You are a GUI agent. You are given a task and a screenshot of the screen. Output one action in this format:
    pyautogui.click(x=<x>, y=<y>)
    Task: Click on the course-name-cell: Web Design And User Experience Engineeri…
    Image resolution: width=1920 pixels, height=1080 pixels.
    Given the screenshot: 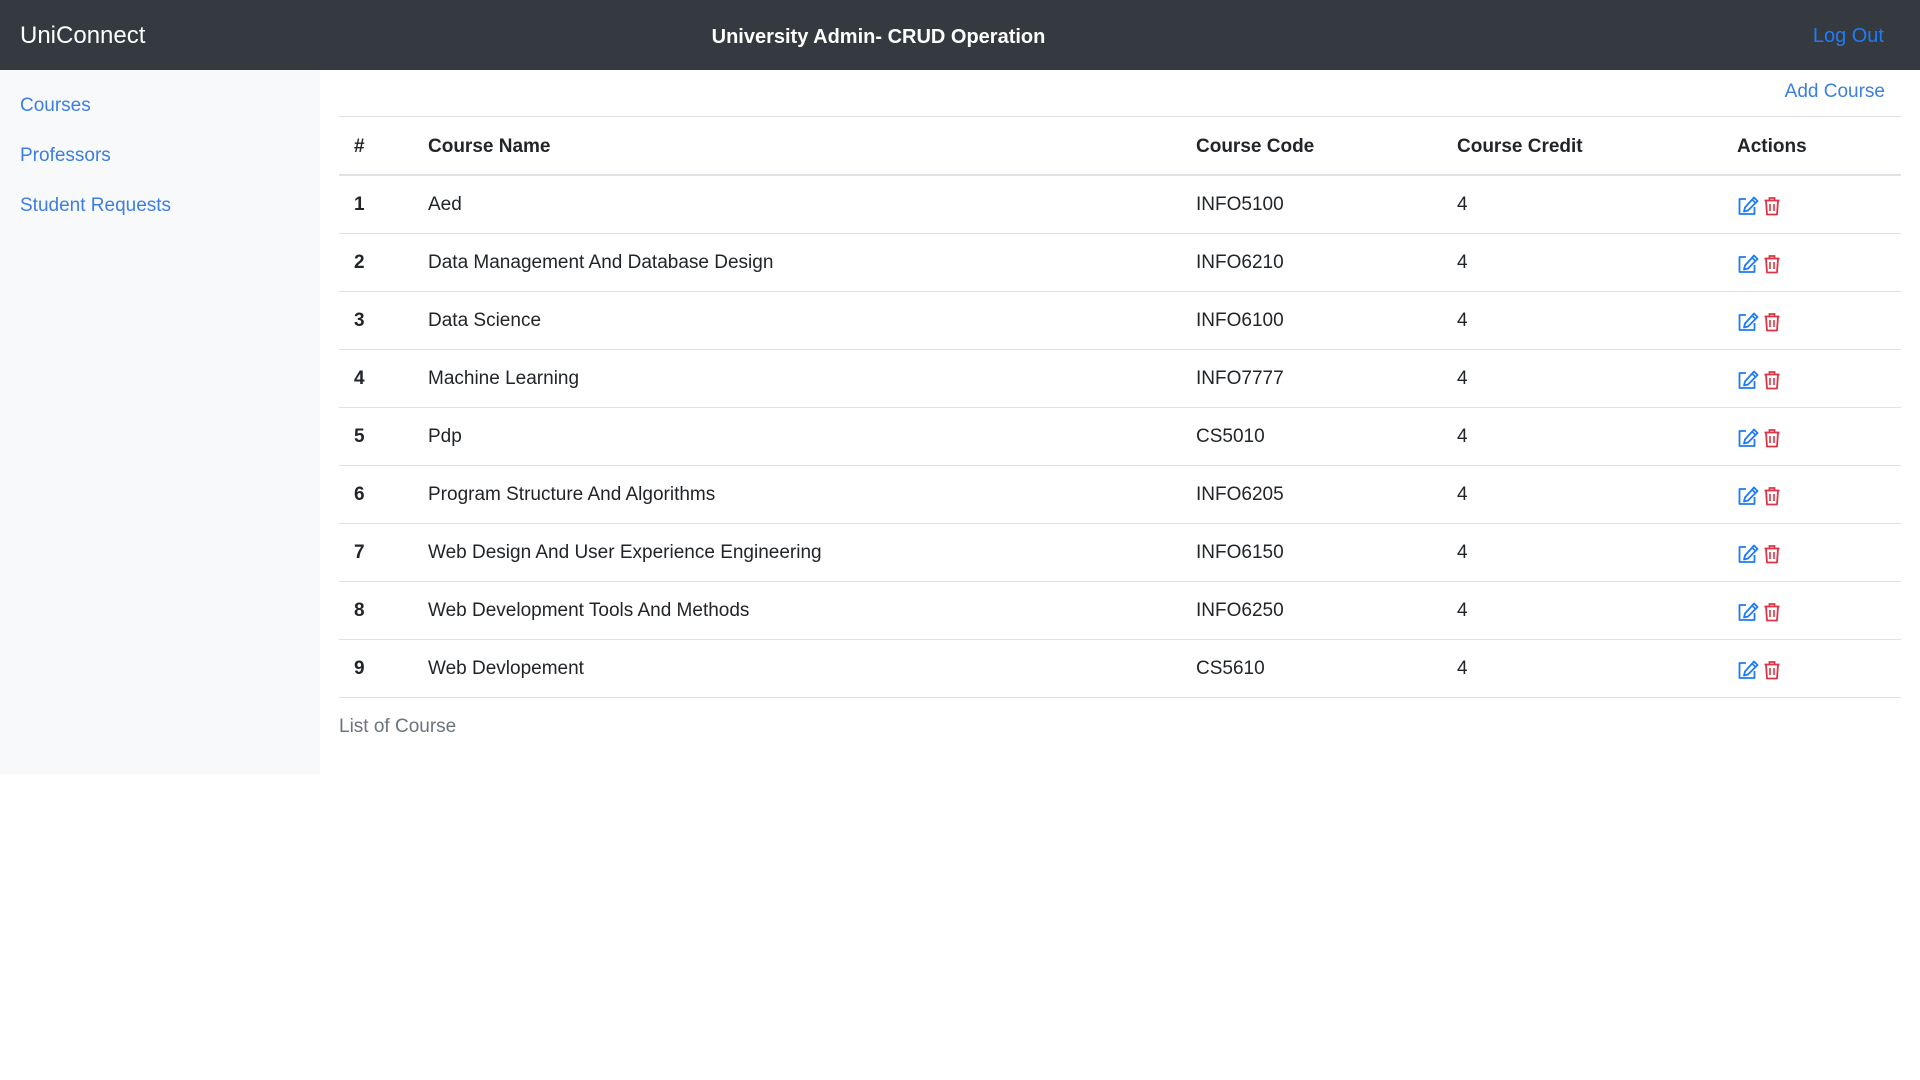 What is the action you would take?
    pyautogui.click(x=625, y=552)
    